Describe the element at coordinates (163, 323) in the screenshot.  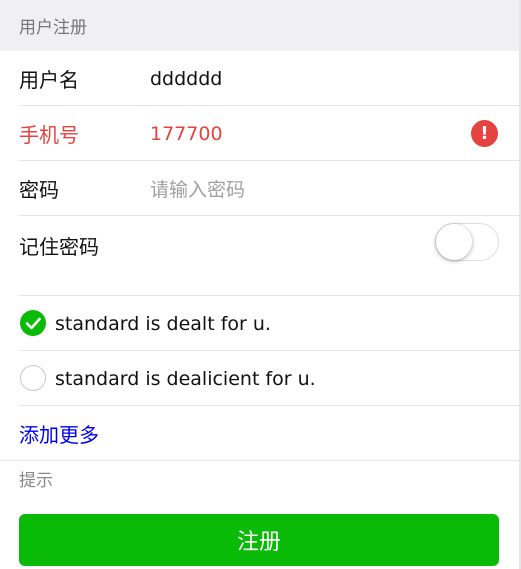
I see `checklist-item-label: standard is dealt for u.` at that location.